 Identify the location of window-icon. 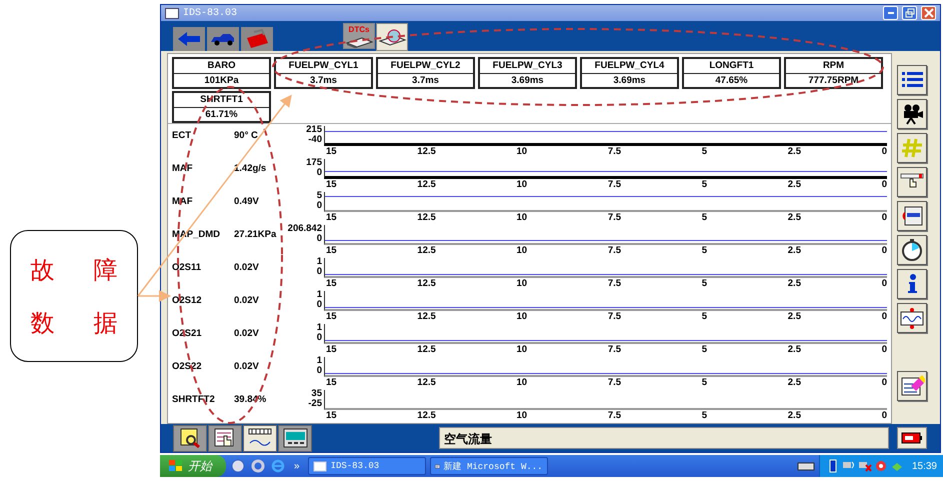
(319, 466).